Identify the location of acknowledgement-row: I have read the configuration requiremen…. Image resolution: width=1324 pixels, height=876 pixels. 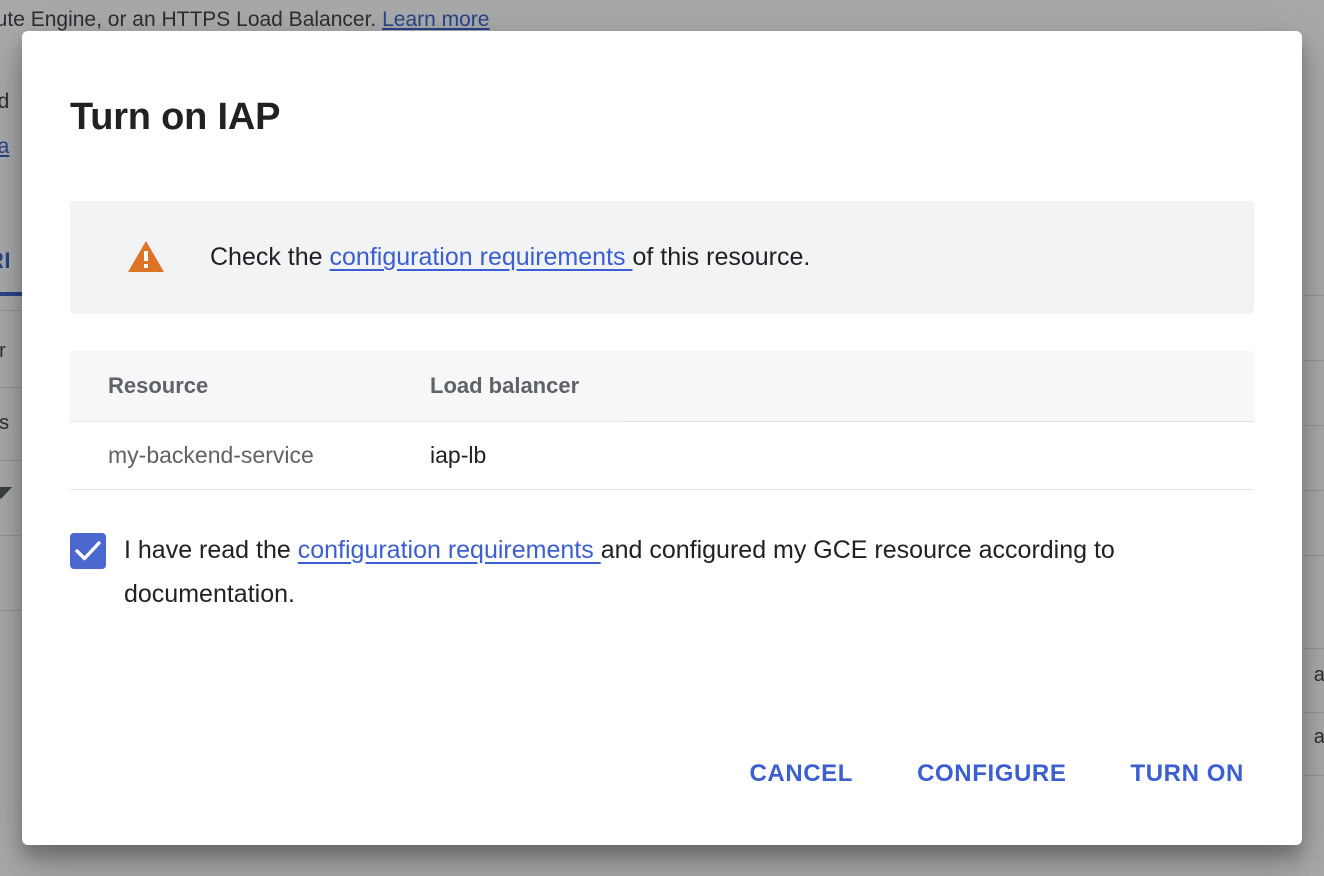
(662, 572).